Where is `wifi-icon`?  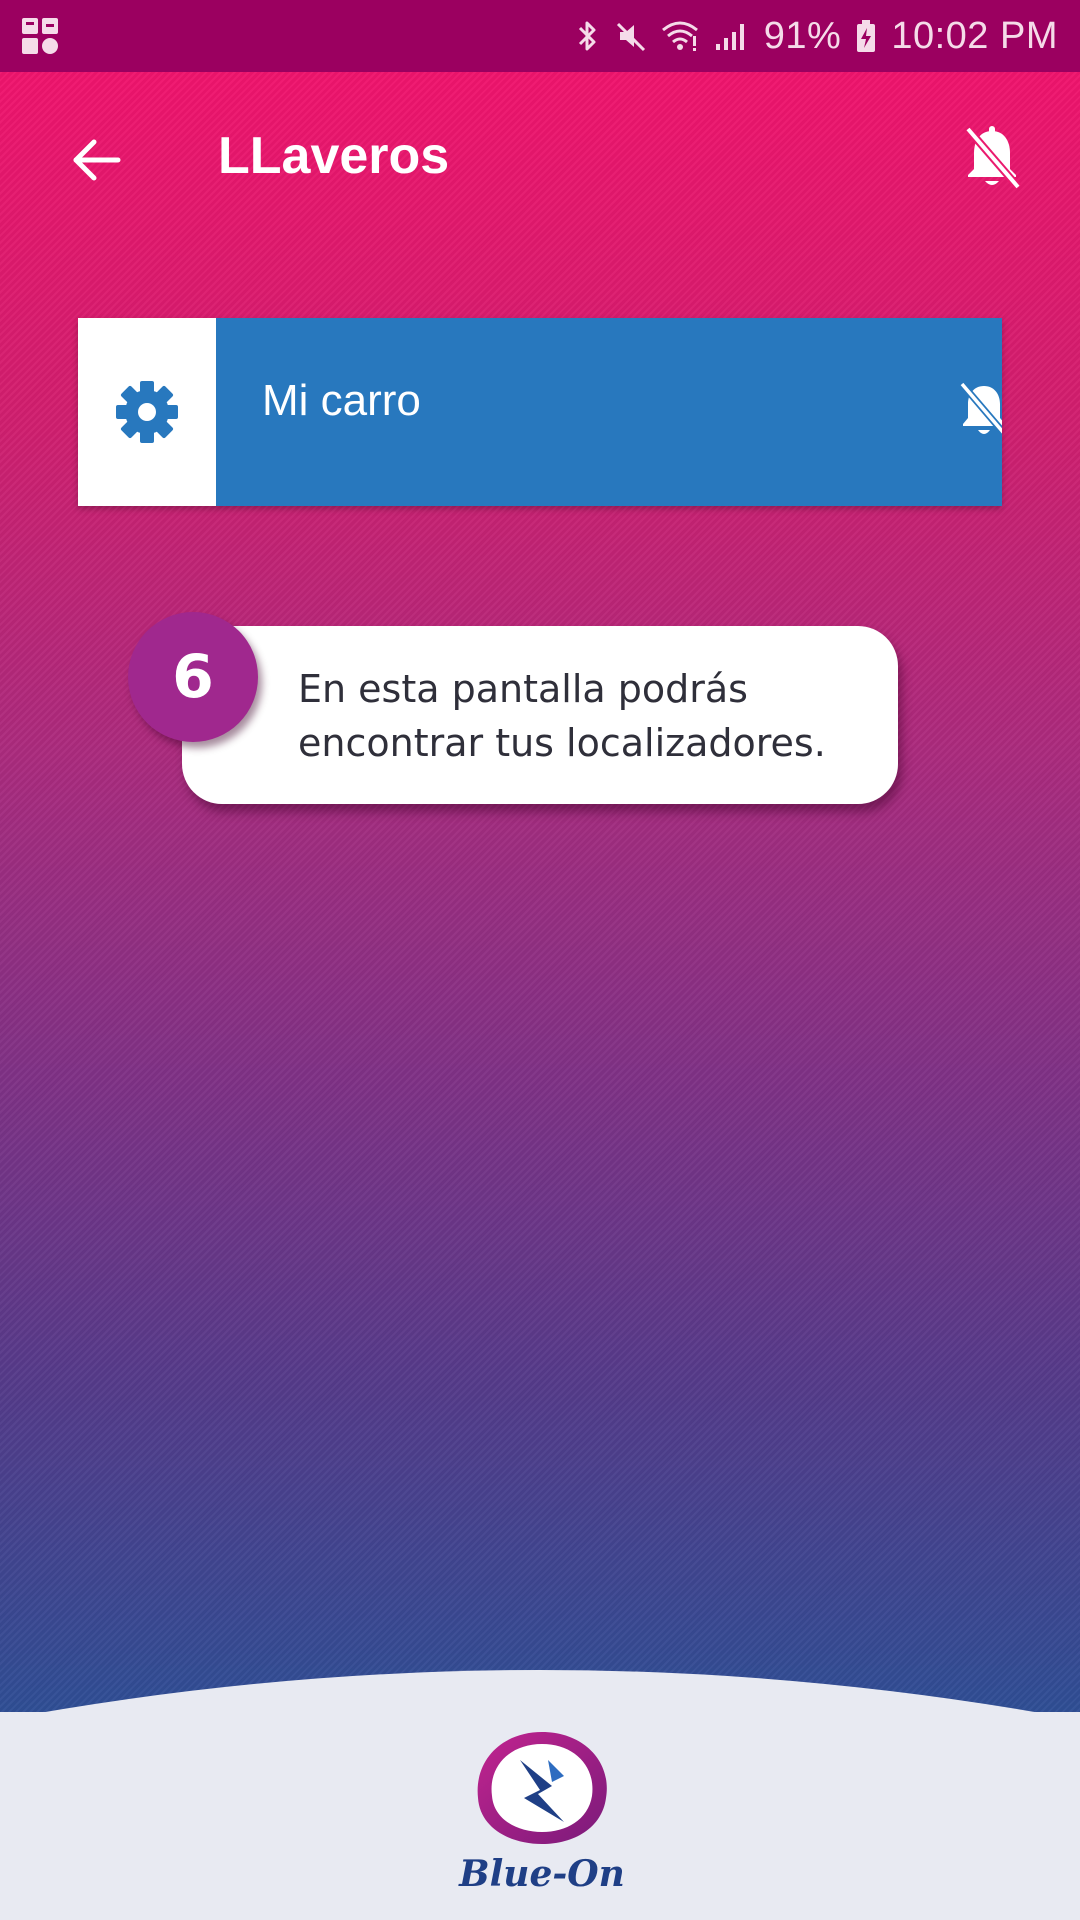
wifi-icon is located at coordinates (679, 36).